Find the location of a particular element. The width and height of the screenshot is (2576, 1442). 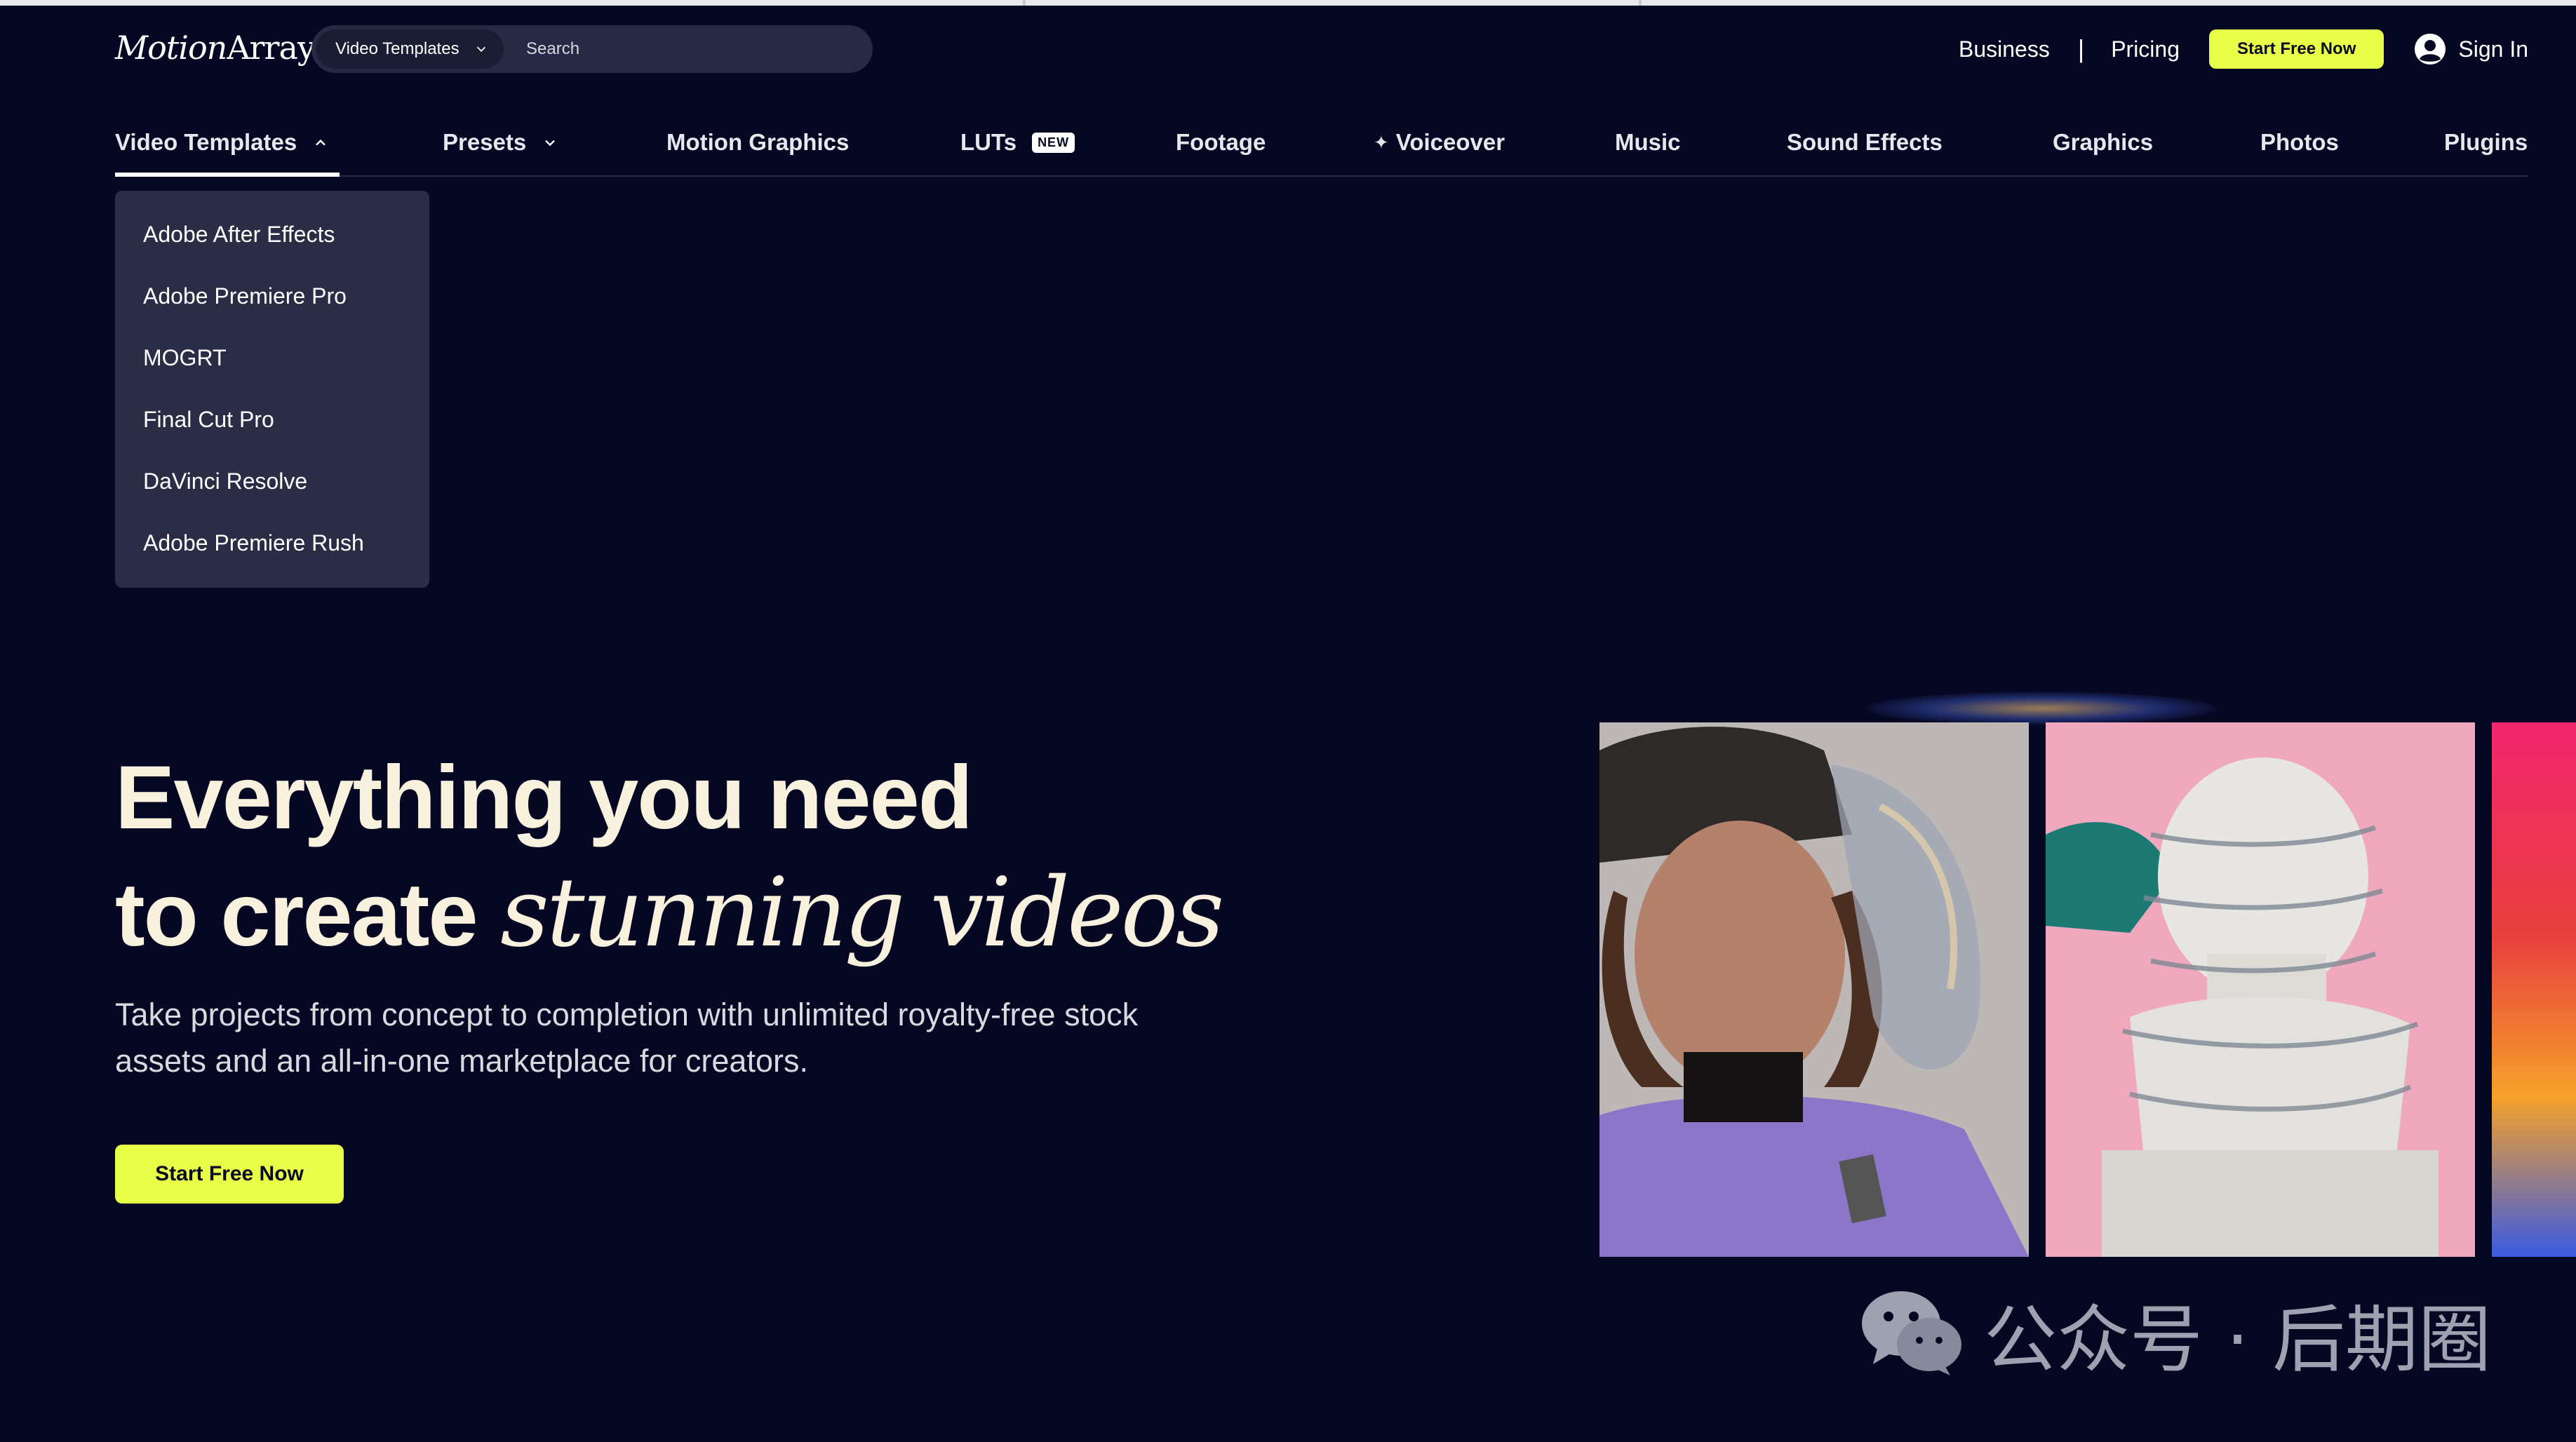

nav-item-voiceover: ✦ Voiceover is located at coordinates (1440, 142).